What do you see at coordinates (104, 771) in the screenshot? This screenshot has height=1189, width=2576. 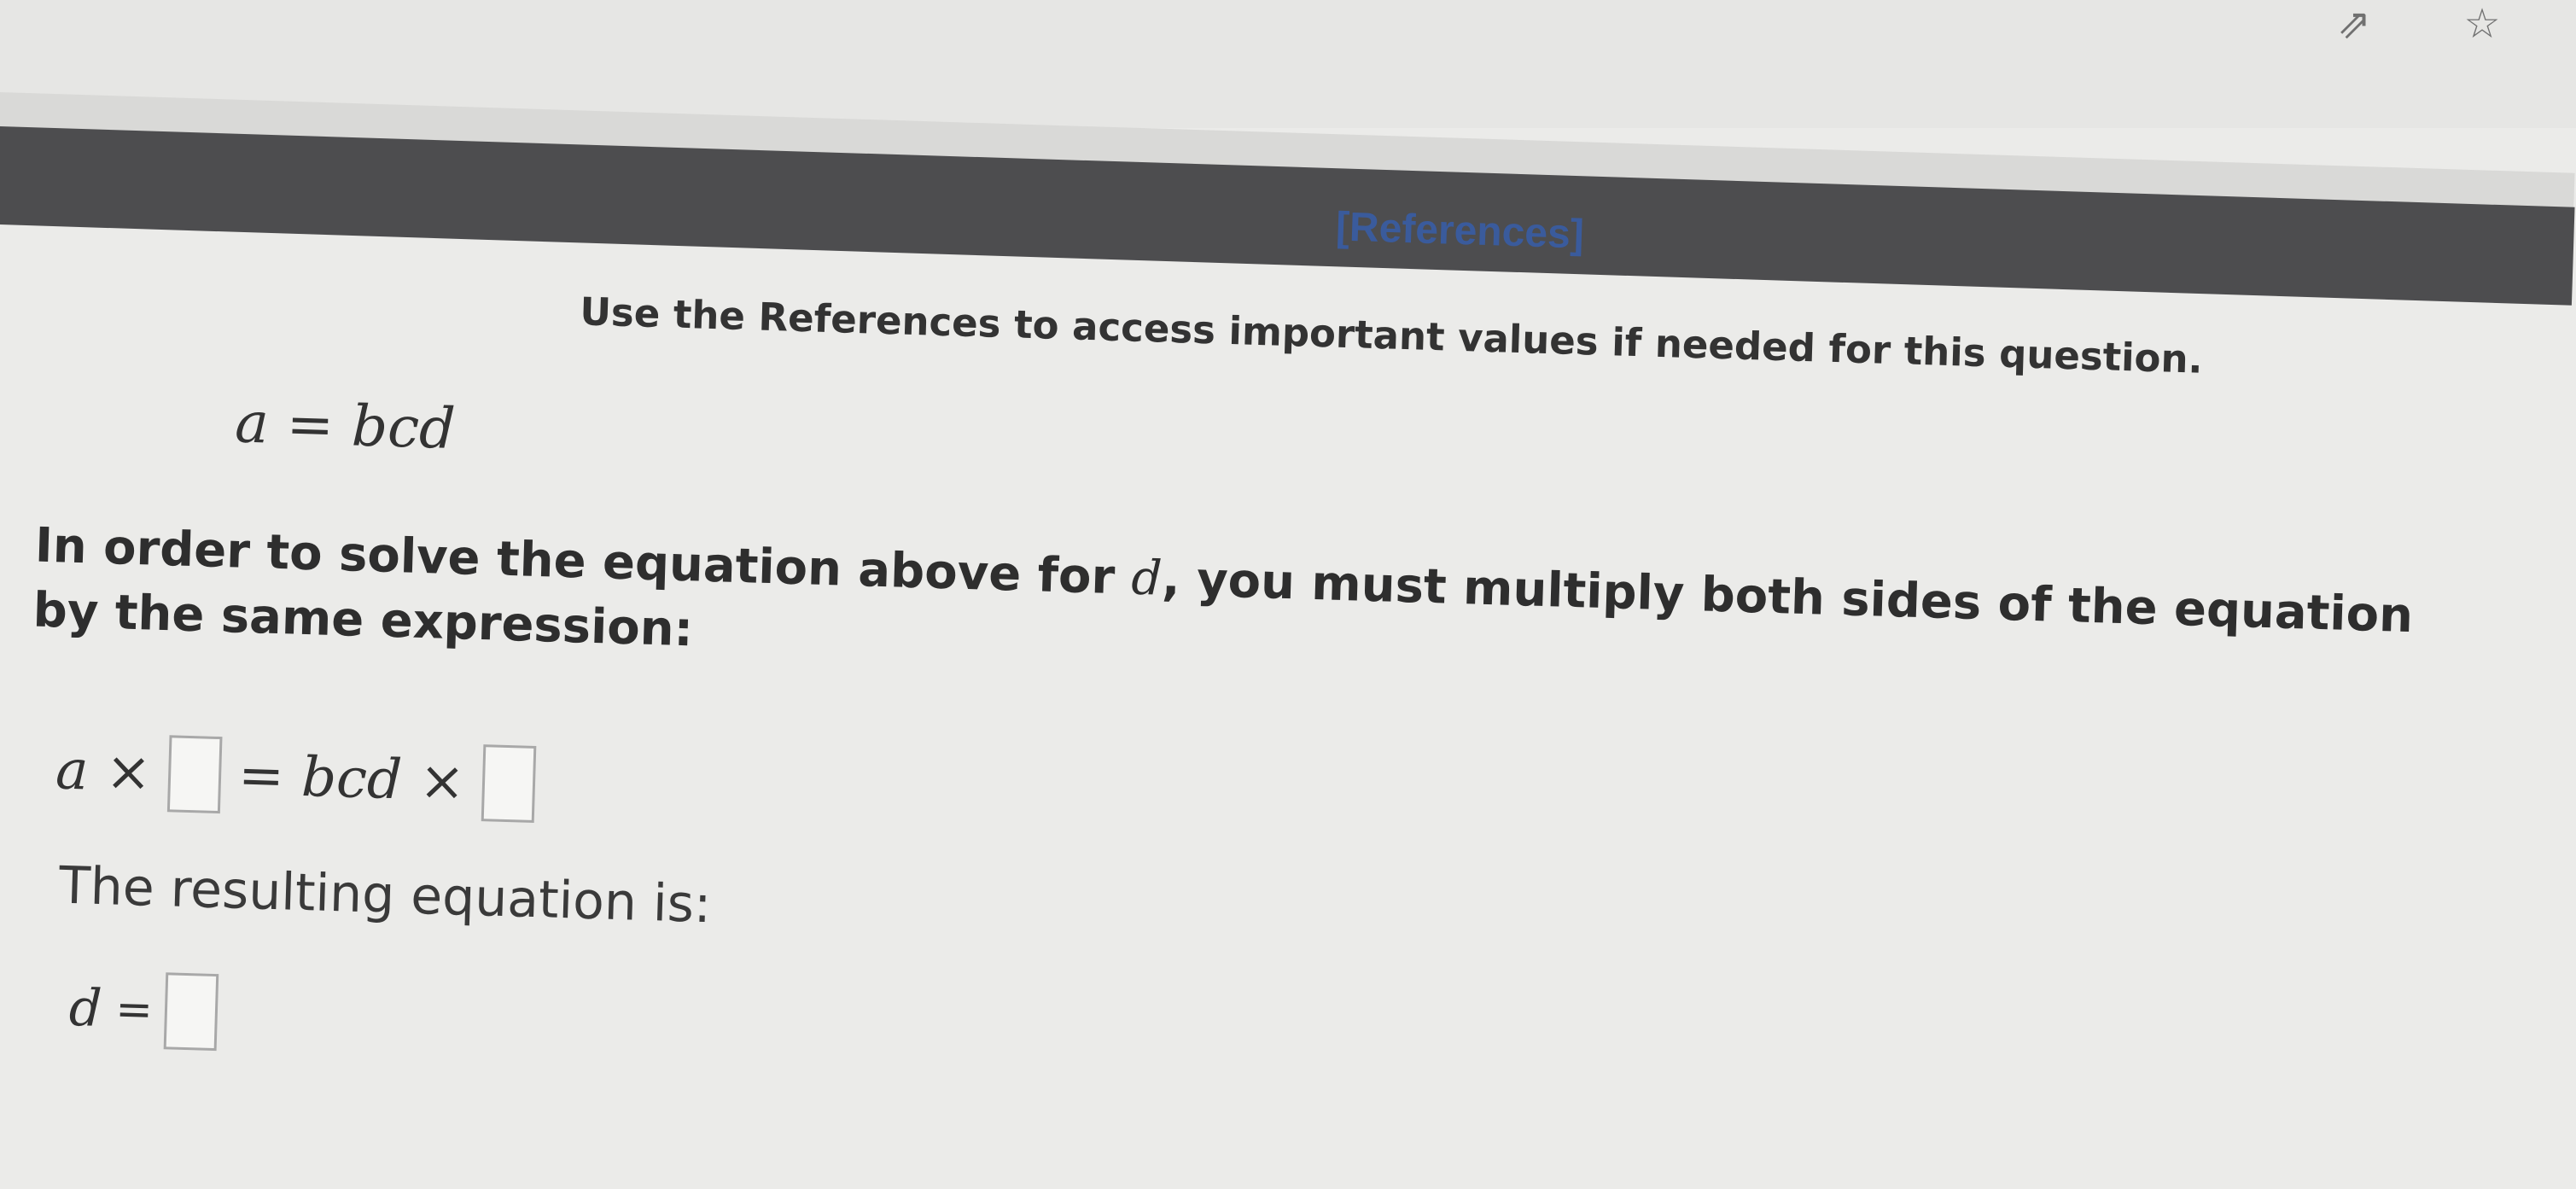 I see `left-side-expression: a ×` at bounding box center [104, 771].